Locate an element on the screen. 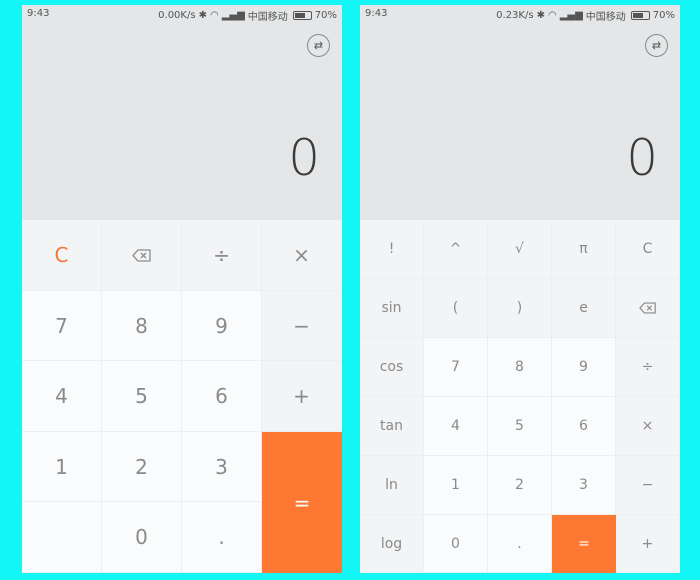 This screenshot has height=580, width=700. status-bar: 9:43 0.00K/s ✱ ◠ ▂▄▆ 中国移动 70% is located at coordinates (182, 14).